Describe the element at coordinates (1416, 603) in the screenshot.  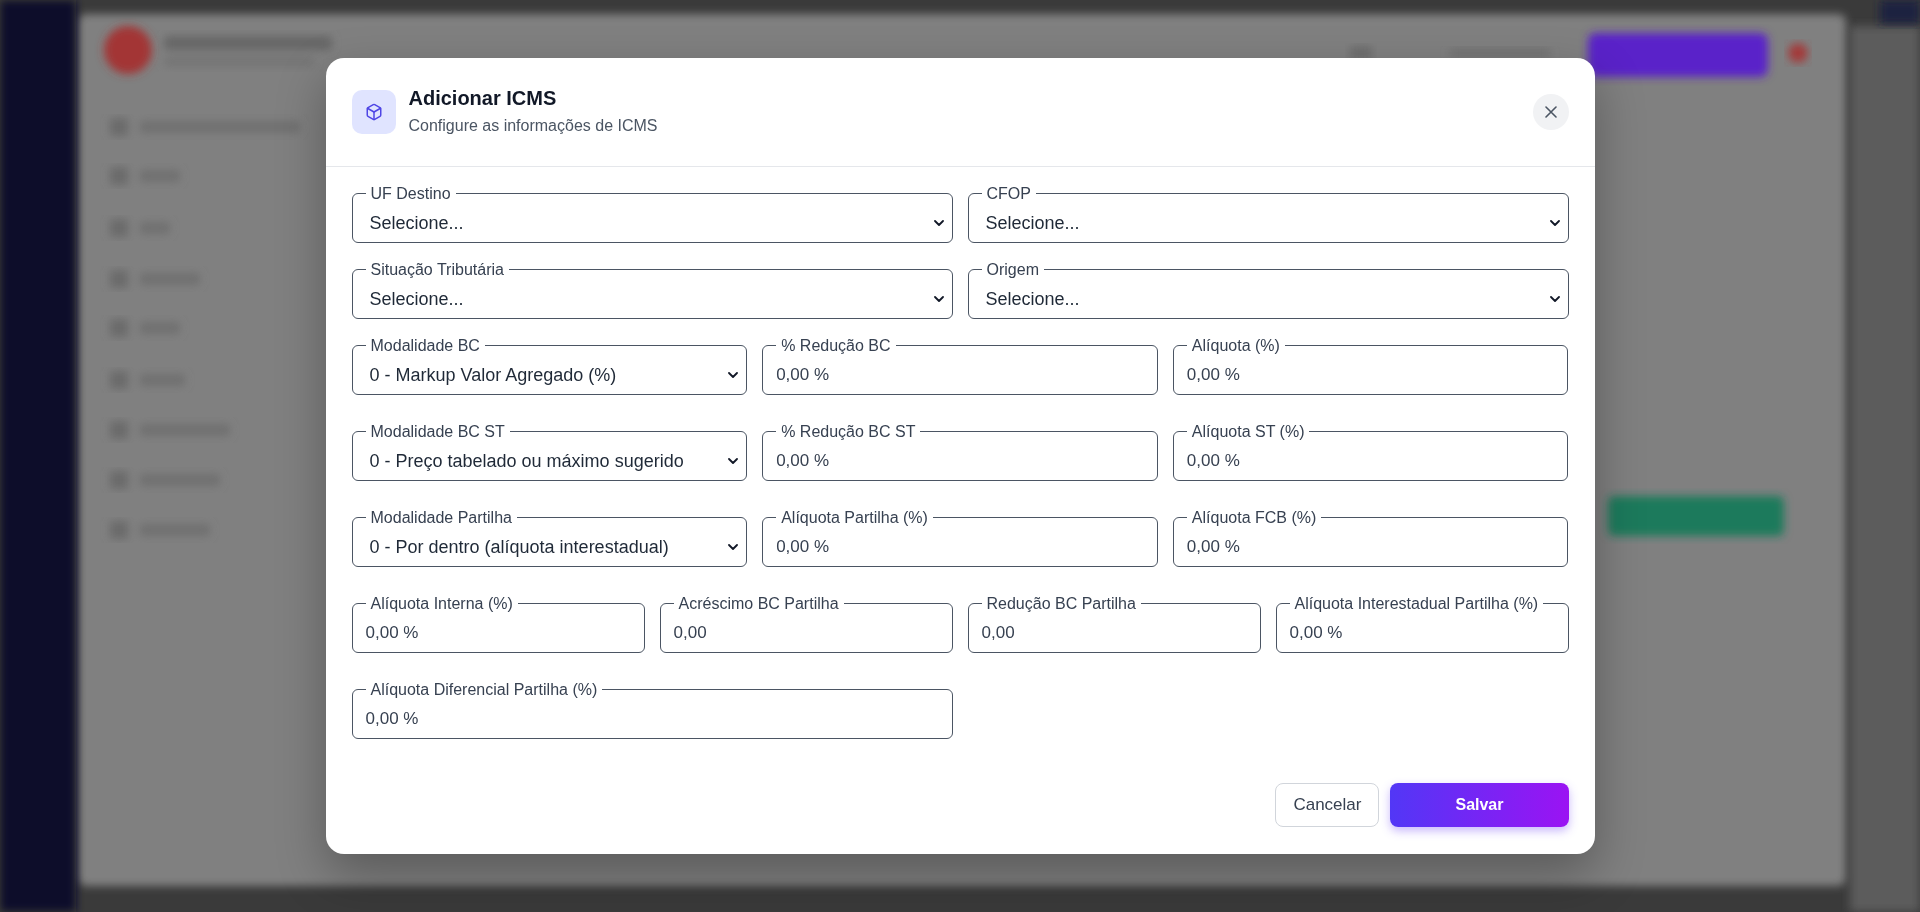
I see `field-label: Alíquota Interestadual Partilha (%)` at that location.